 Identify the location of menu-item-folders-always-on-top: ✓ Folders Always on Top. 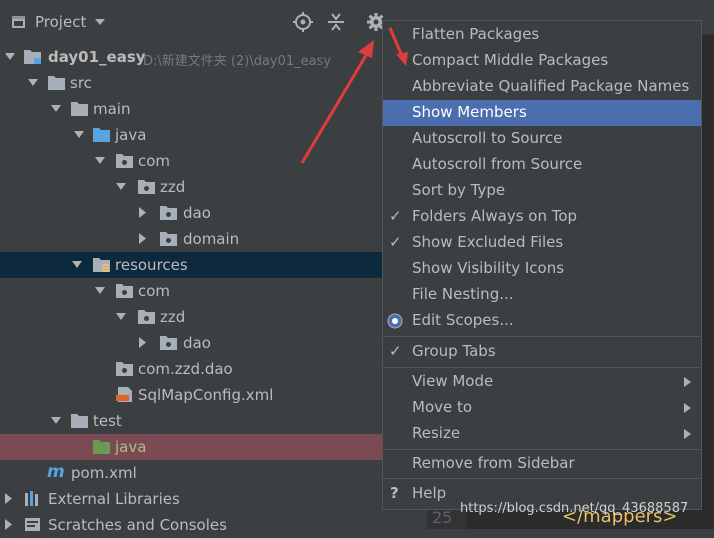
(542, 217).